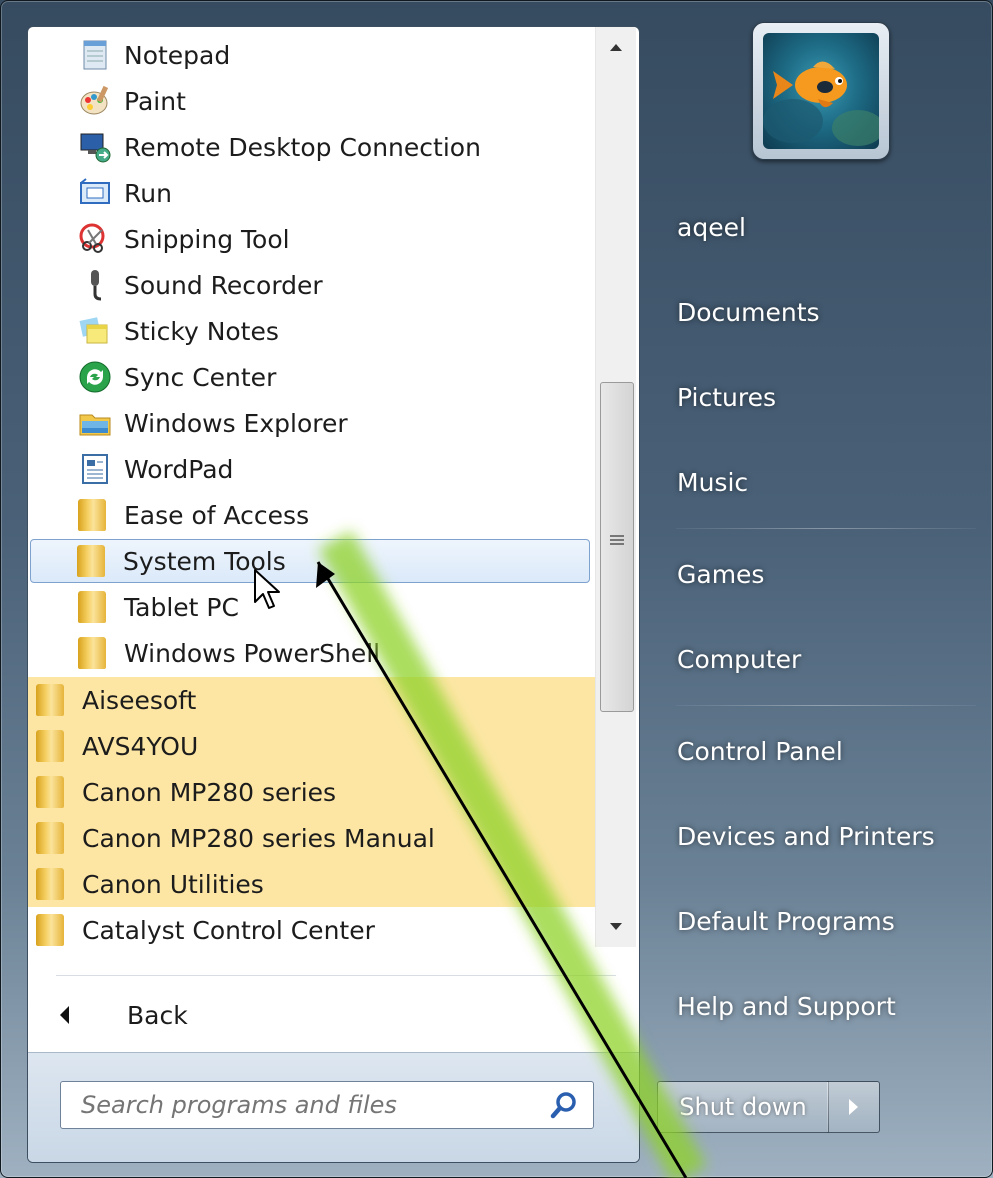 The image size is (993, 1178). What do you see at coordinates (617, 541) in the screenshot?
I see `grip-icon` at bounding box center [617, 541].